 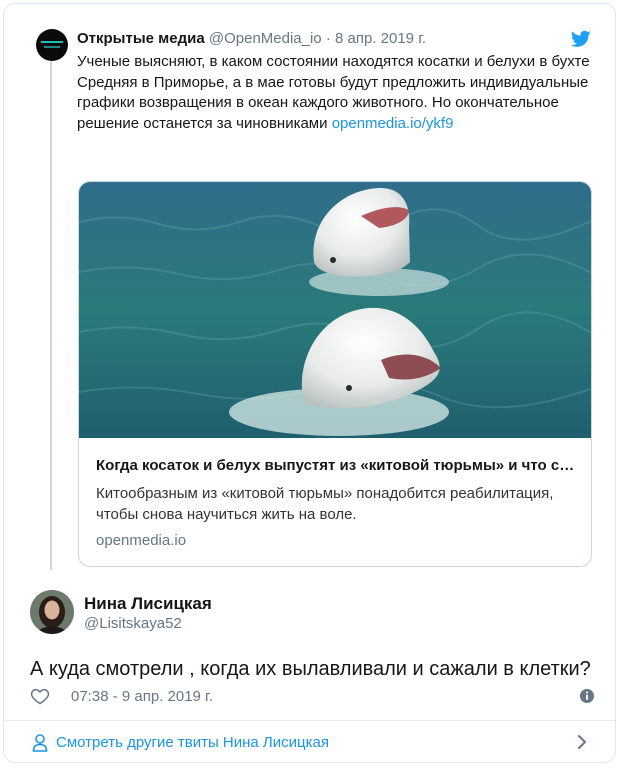 I want to click on reply-meta-row: 07:38 - 9 апр. 2019 г., so click(x=312, y=697).